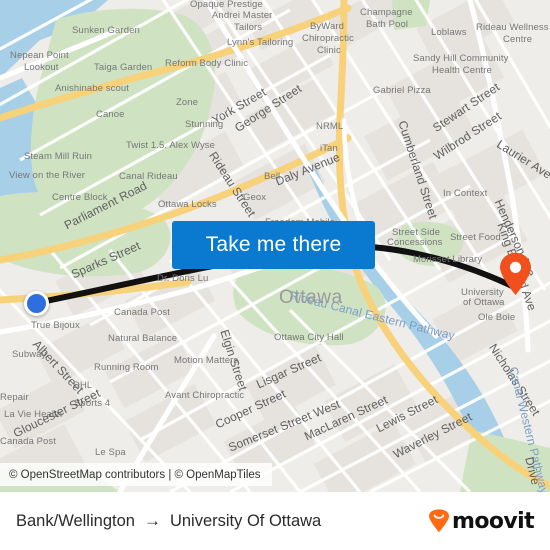 The image size is (550, 550). I want to click on arrow-right-icon: →, so click(152, 520).